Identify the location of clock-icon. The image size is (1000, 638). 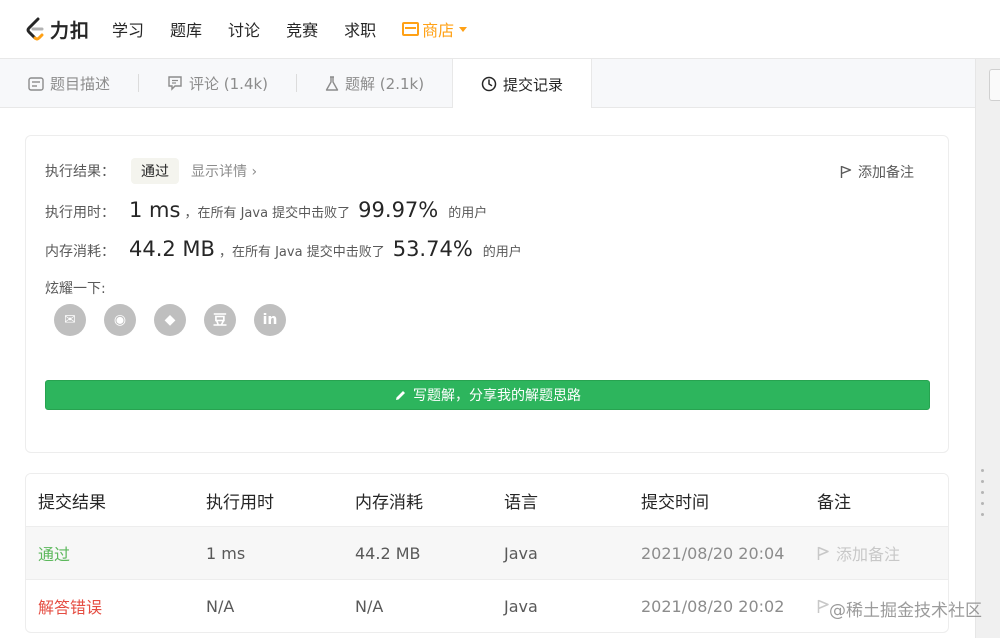
(489, 84).